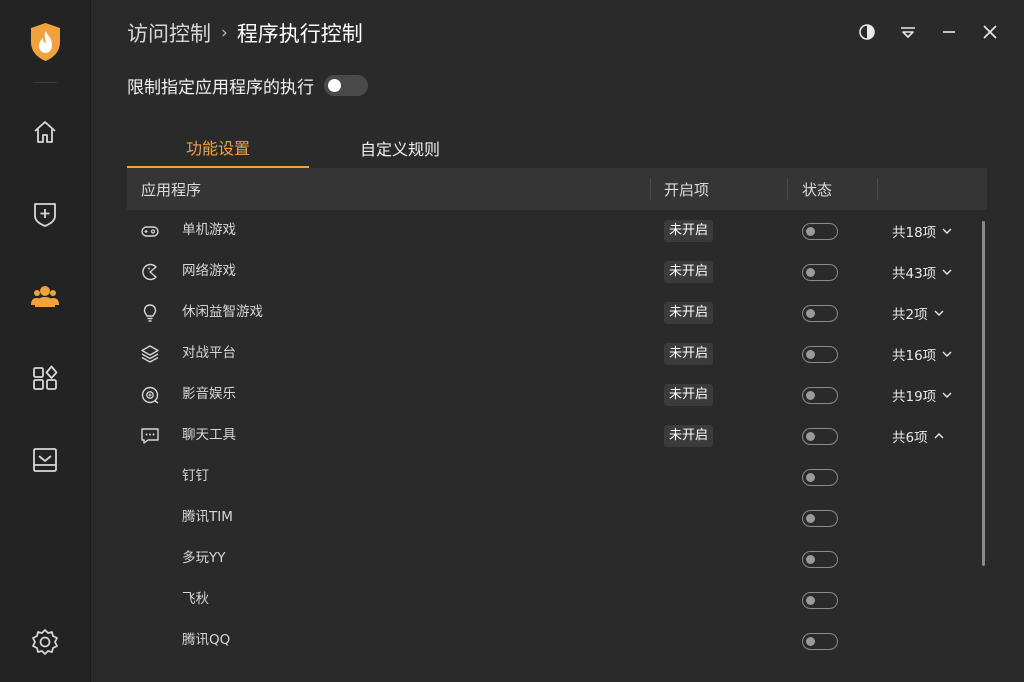  What do you see at coordinates (150, 231) in the screenshot?
I see `gamepad-icon` at bounding box center [150, 231].